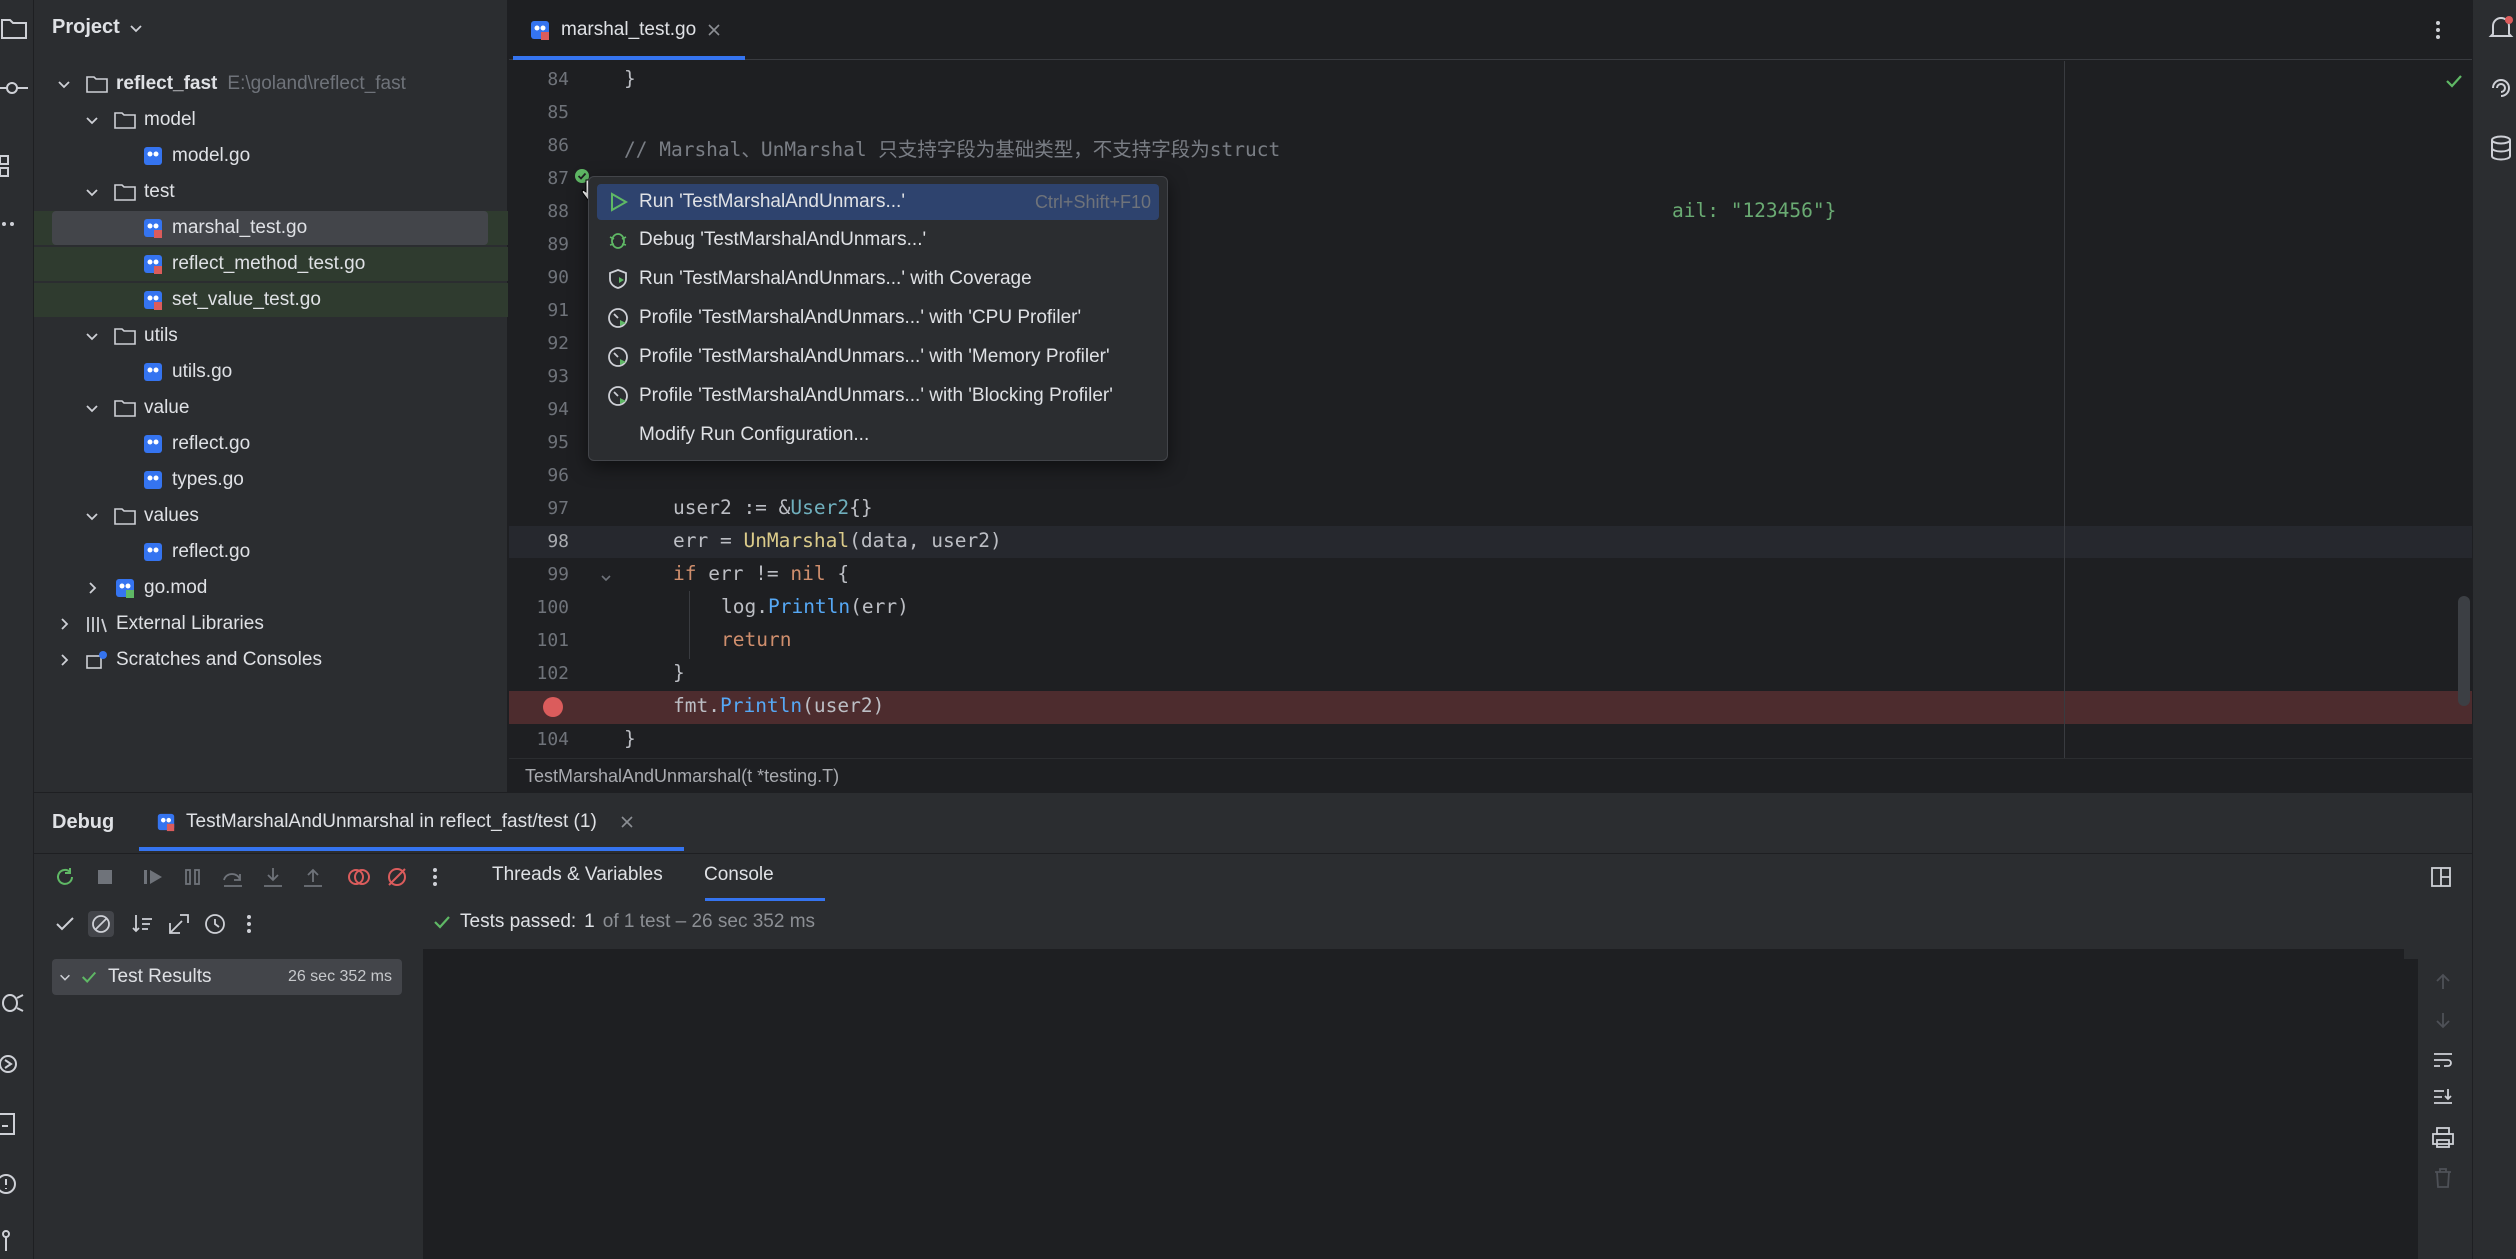 This screenshot has height=1259, width=2516. Describe the element at coordinates (98, 27) in the screenshot. I see `project-panel-title: Project` at that location.